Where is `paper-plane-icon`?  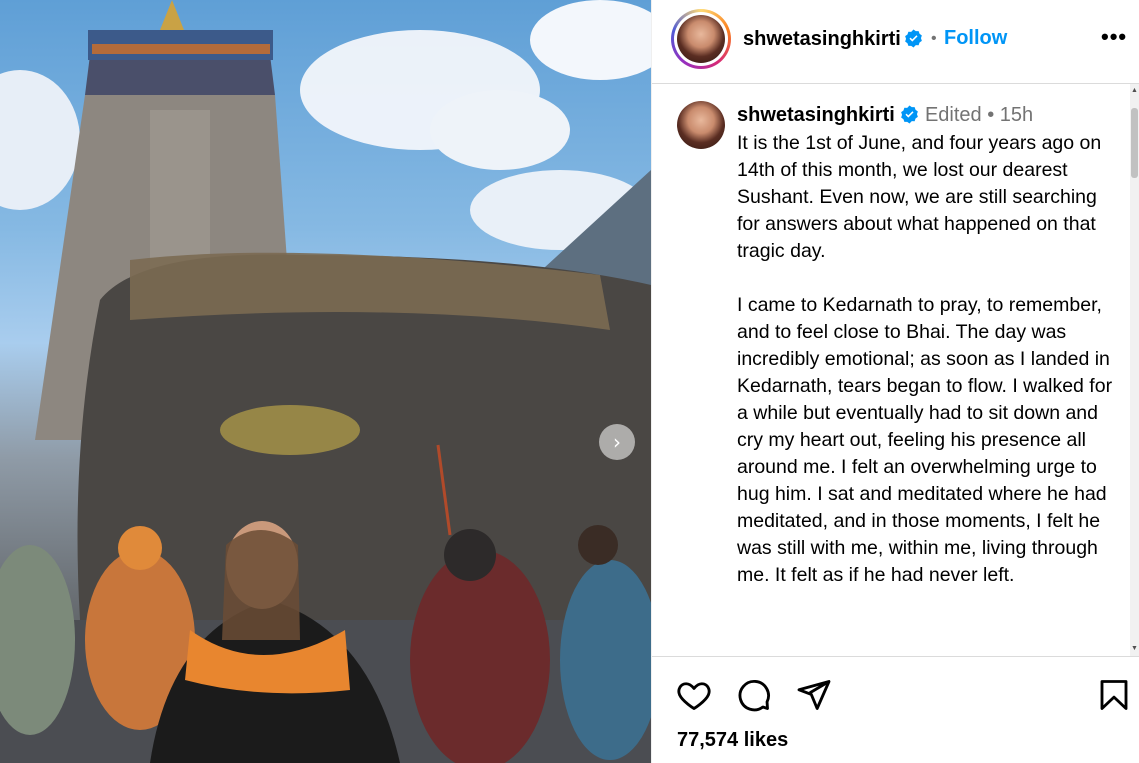 paper-plane-icon is located at coordinates (814, 695).